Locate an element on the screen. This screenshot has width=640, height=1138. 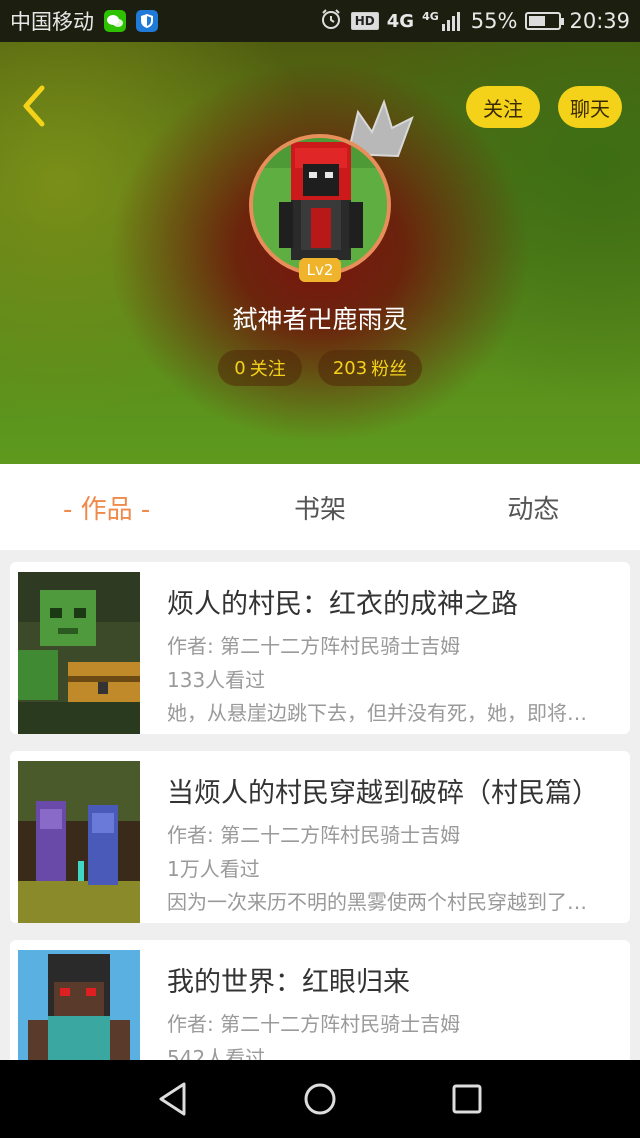
tab-works: - 作品 - is located at coordinates (106, 507).